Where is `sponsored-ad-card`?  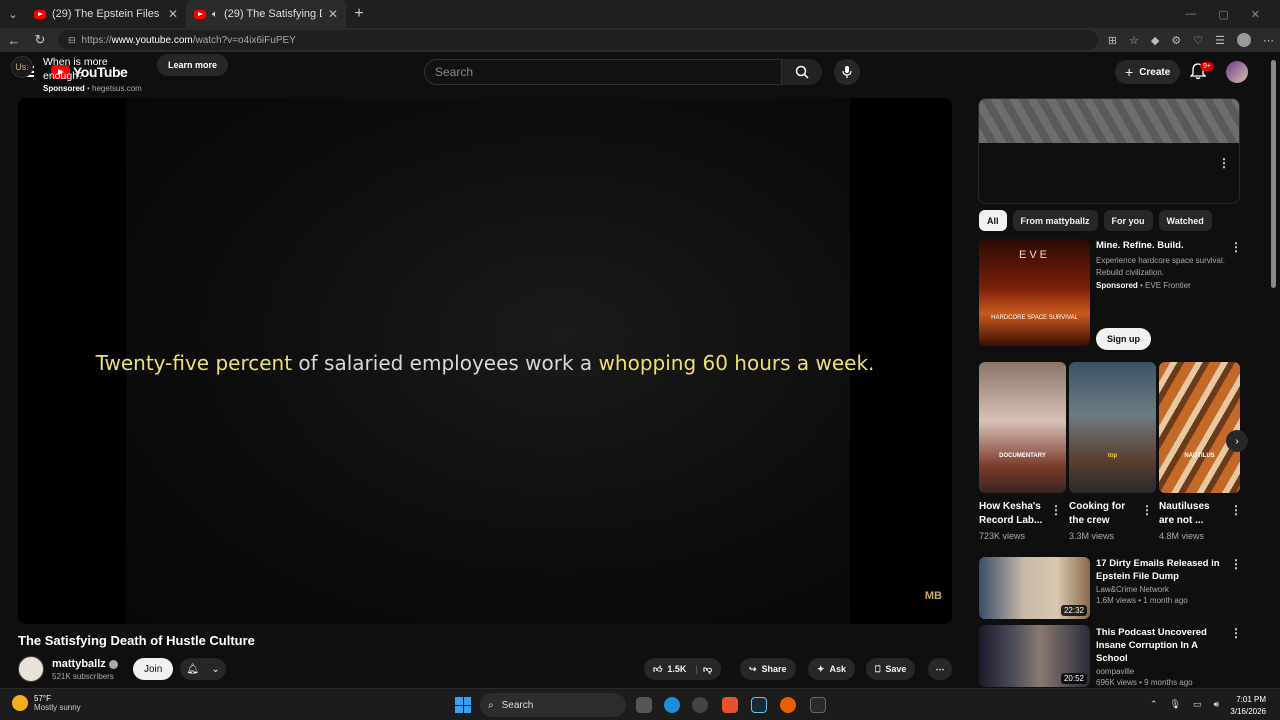 sponsored-ad-card is located at coordinates (1109, 151).